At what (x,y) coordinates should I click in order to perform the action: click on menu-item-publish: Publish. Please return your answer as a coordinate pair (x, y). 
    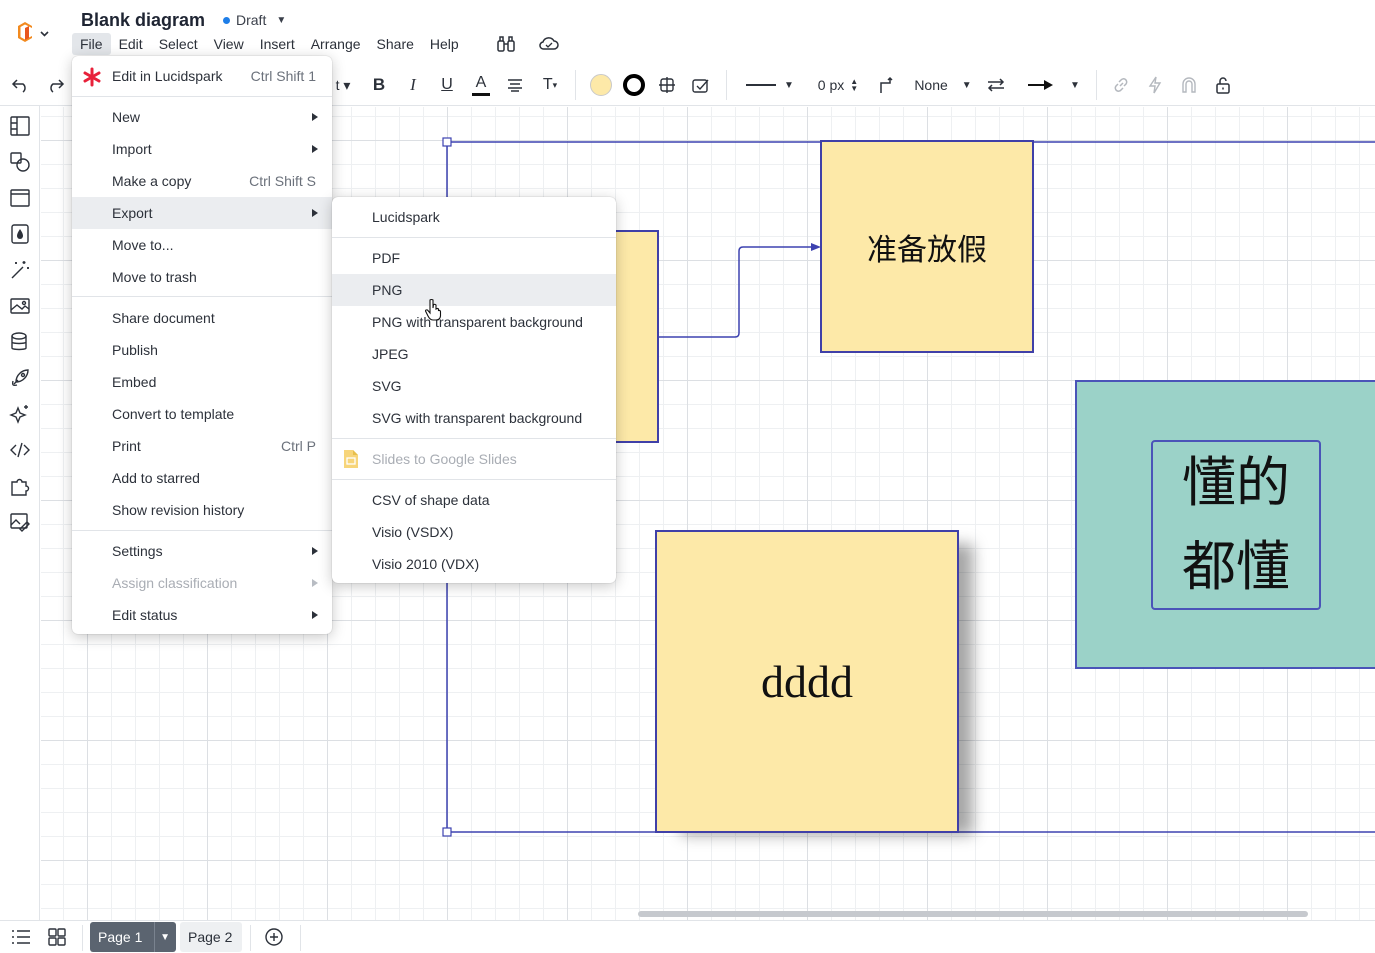
    Looking at the image, I should click on (202, 350).